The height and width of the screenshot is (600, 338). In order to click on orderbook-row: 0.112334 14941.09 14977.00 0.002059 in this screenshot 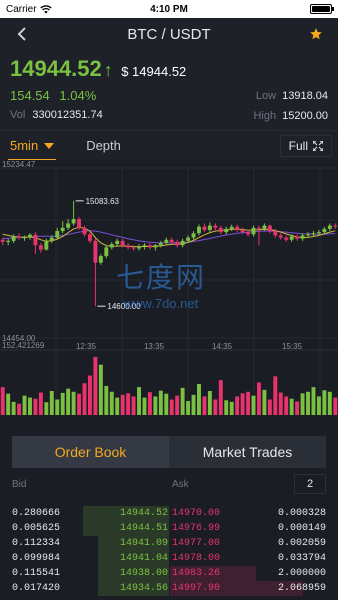, I will do `click(169, 543)`.